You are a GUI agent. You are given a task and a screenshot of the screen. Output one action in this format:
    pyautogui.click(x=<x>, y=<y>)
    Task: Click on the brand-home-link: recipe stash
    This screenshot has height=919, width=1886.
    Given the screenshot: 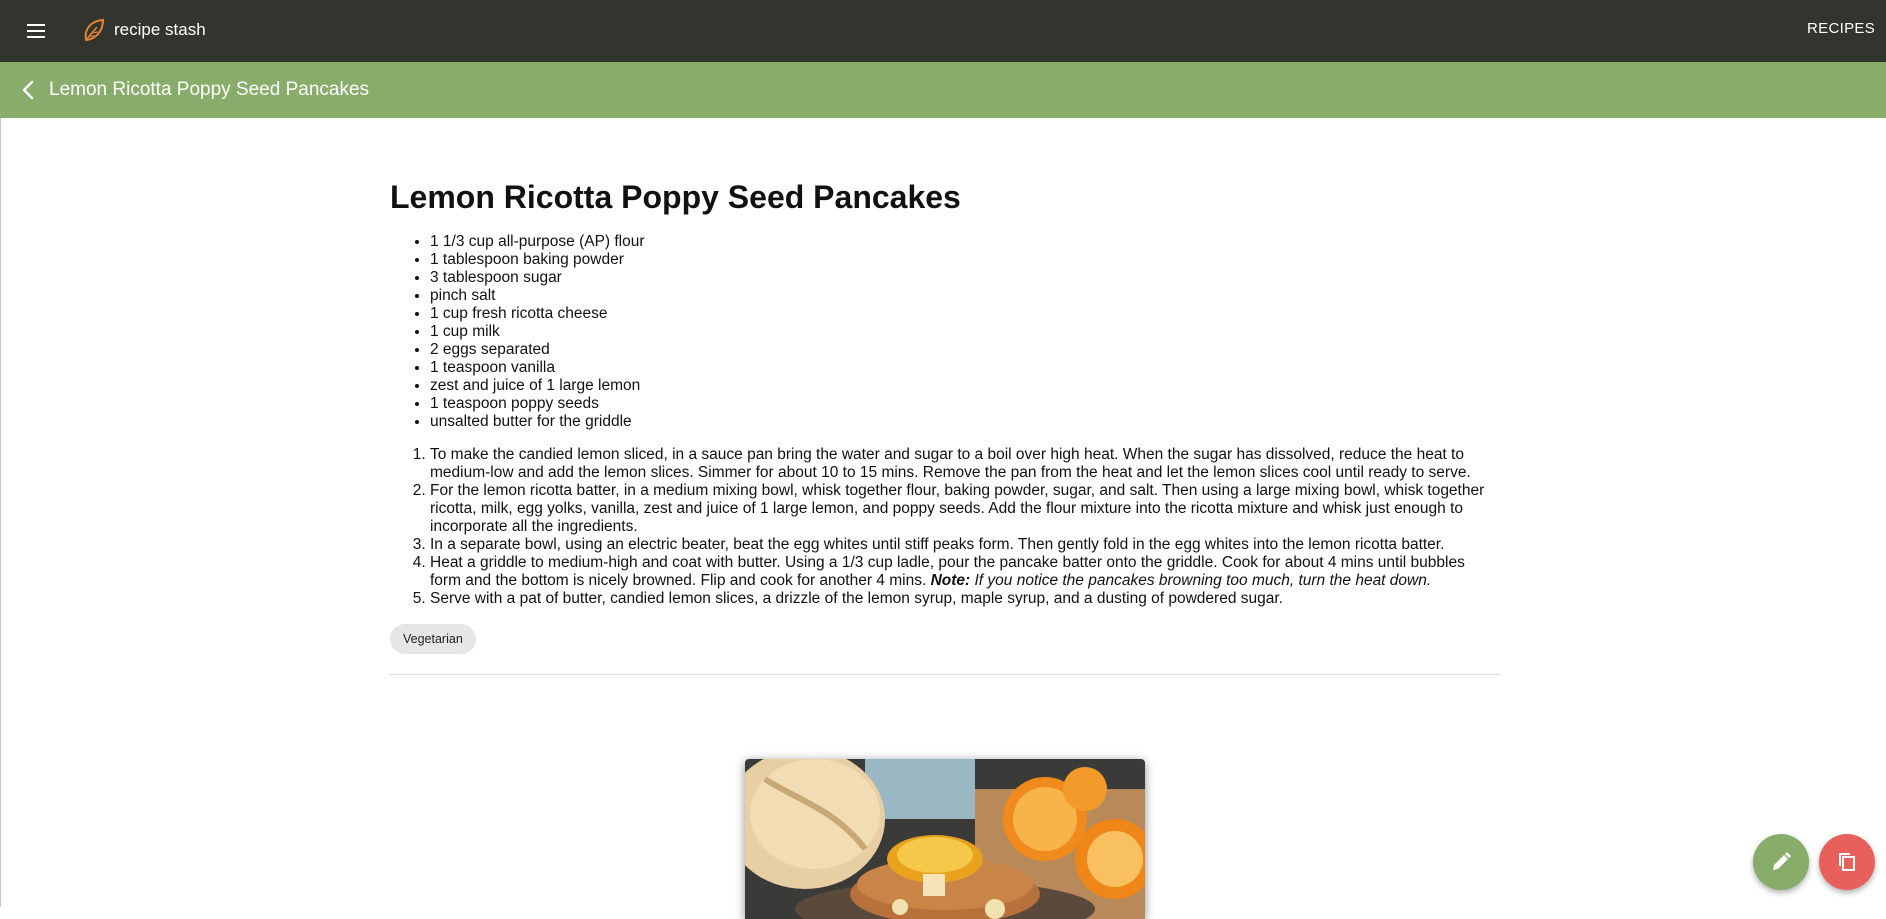 What is the action you would take?
    pyautogui.click(x=143, y=30)
    